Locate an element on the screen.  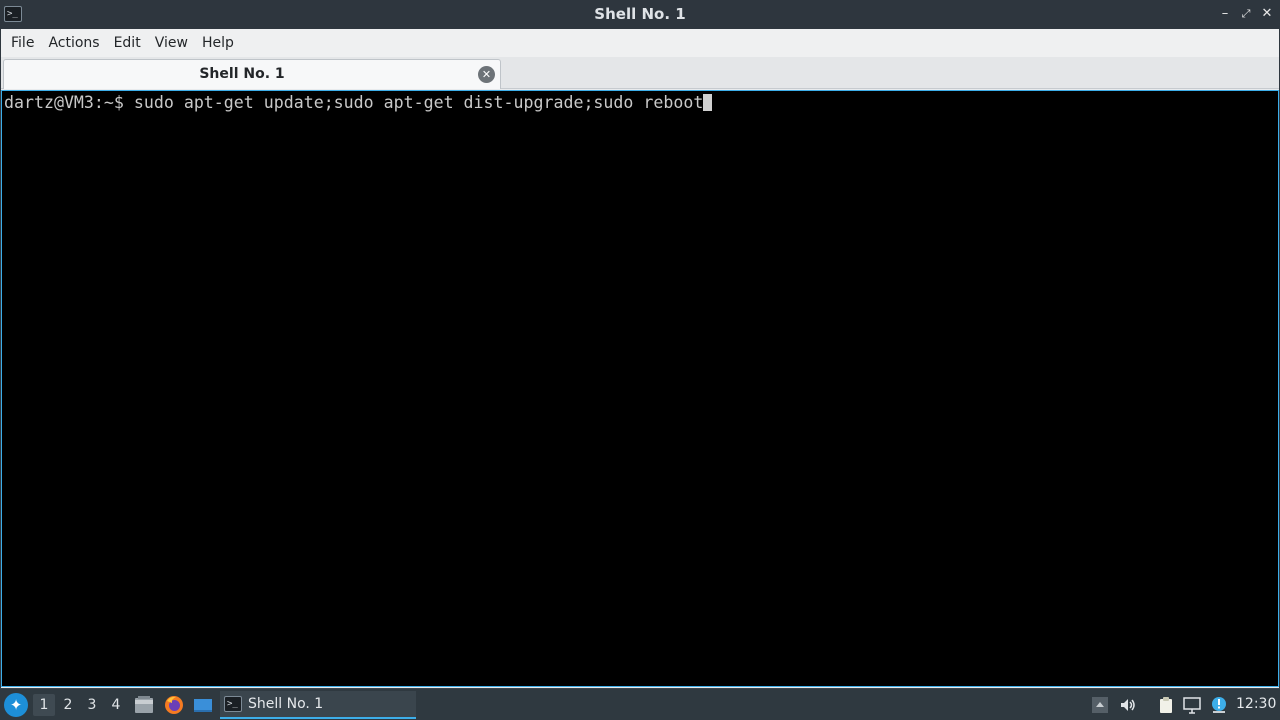
monitor-icon is located at coordinates (1192, 705).